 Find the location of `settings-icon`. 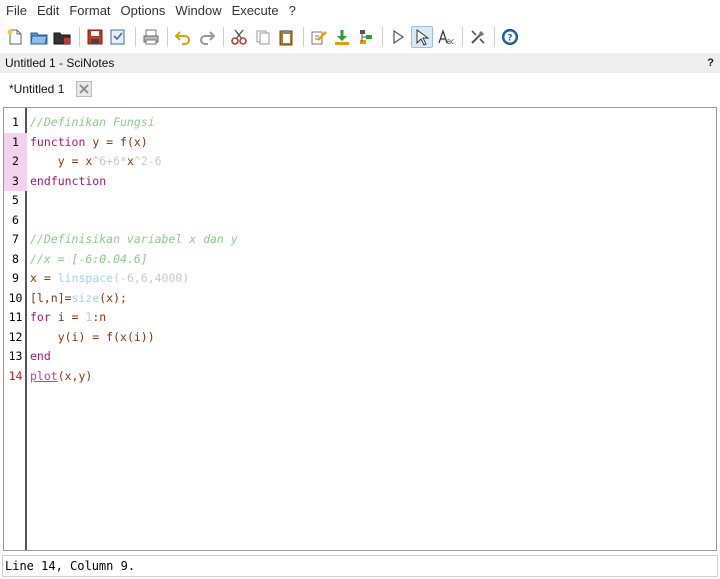

settings-icon is located at coordinates (478, 37).